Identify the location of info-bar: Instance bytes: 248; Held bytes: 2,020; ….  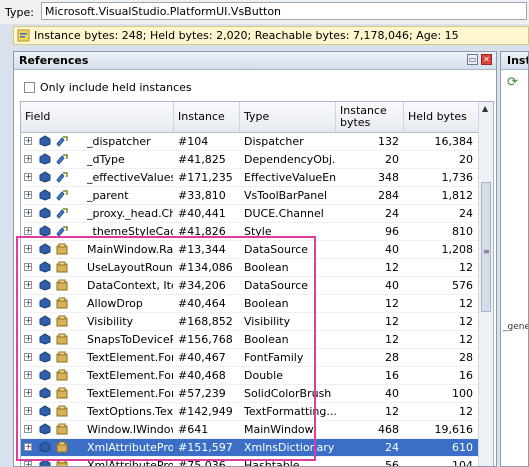
(271, 35).